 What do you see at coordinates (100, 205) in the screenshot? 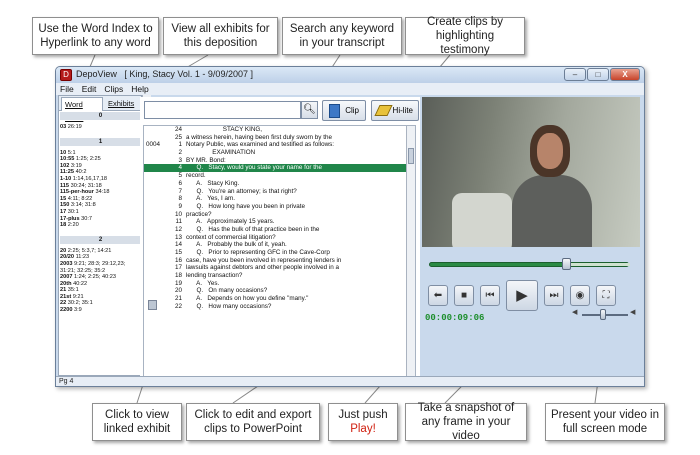
I see `index-entry: 150 3:14; 31:8` at bounding box center [100, 205].